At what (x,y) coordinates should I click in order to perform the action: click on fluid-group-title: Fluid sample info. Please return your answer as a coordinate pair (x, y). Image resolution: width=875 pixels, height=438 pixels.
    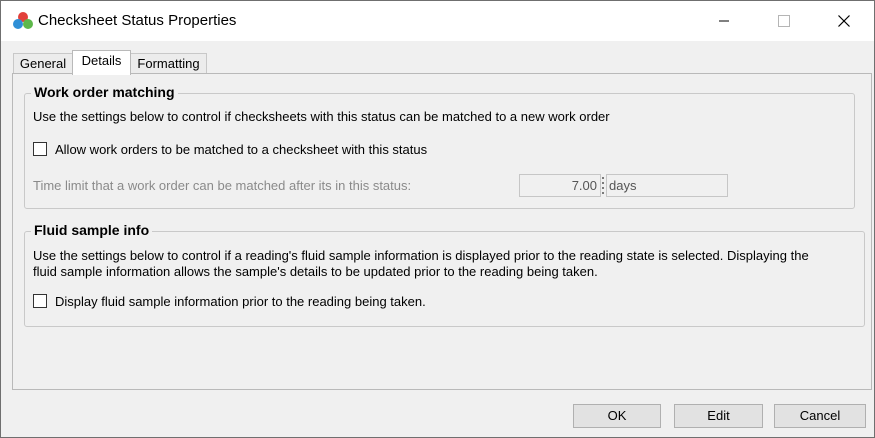
    Looking at the image, I should click on (92, 230).